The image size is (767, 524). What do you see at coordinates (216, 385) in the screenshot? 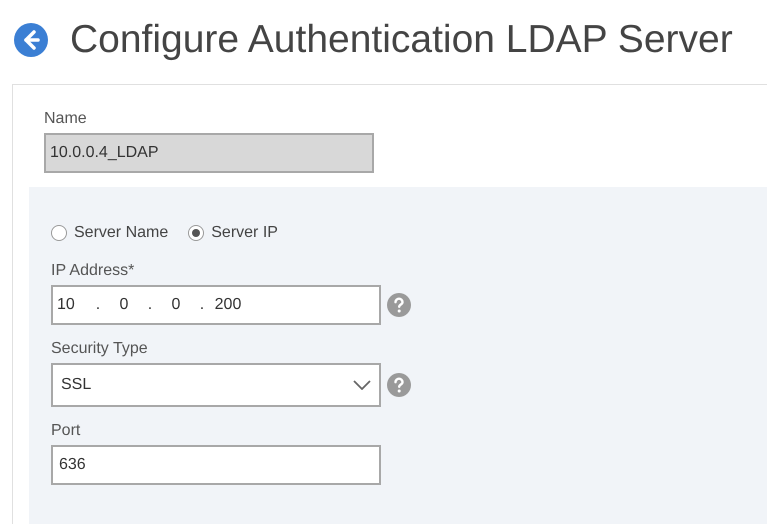
I see `security-type-select: SSL` at bounding box center [216, 385].